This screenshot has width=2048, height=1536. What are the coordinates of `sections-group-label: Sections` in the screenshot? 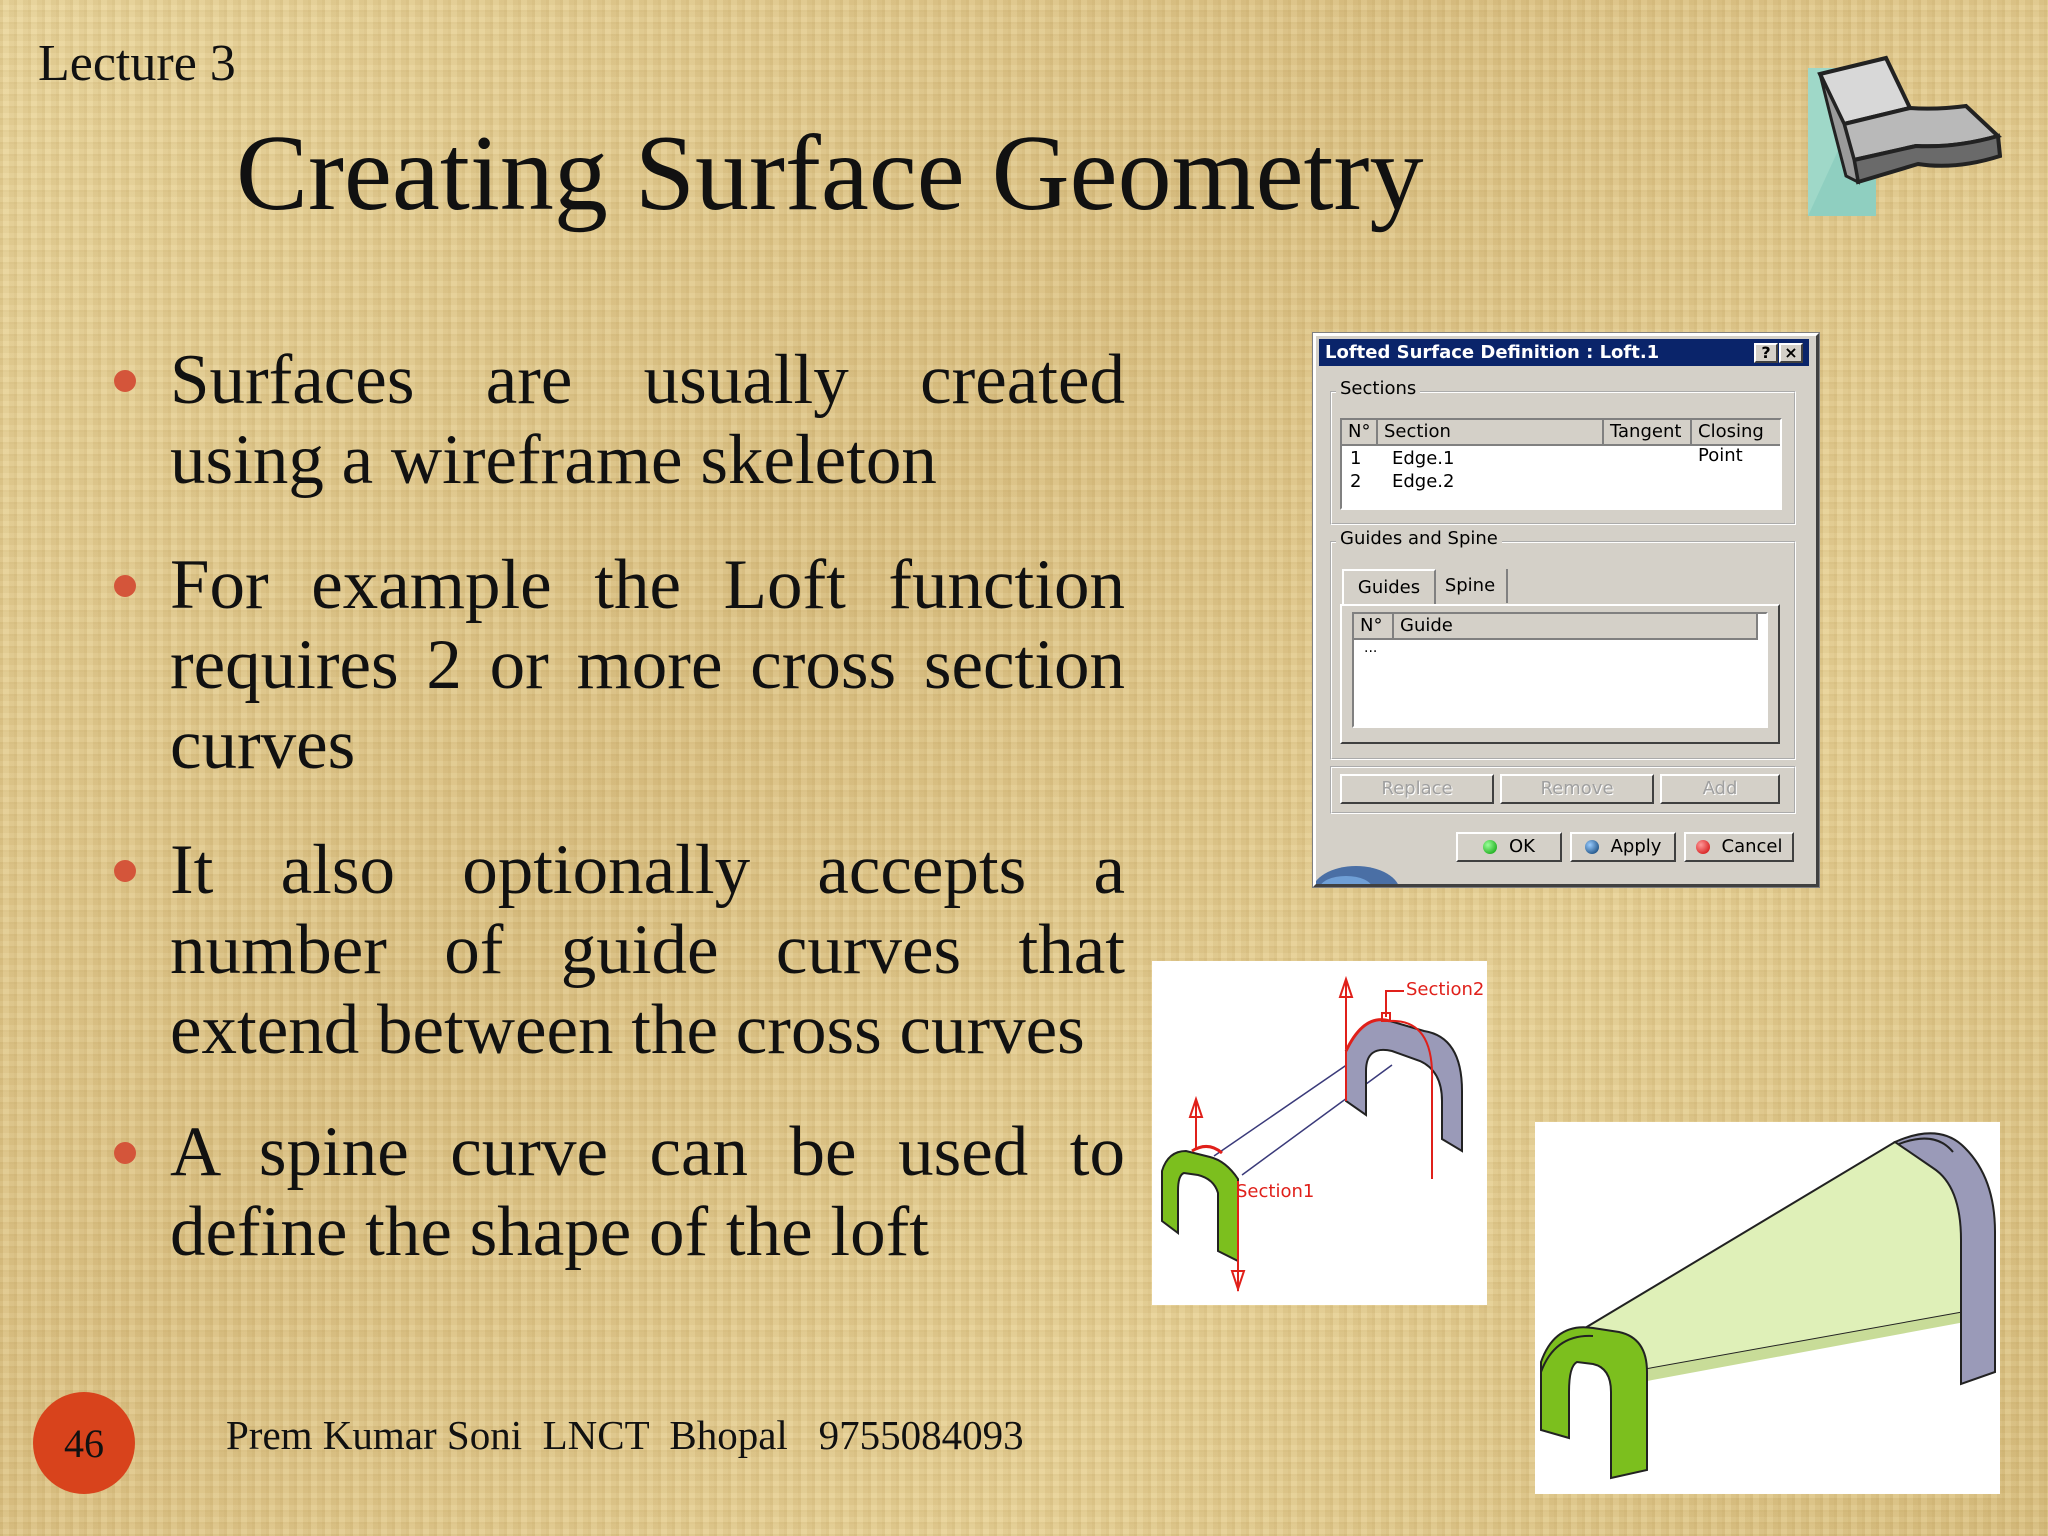 It's located at (1378, 388).